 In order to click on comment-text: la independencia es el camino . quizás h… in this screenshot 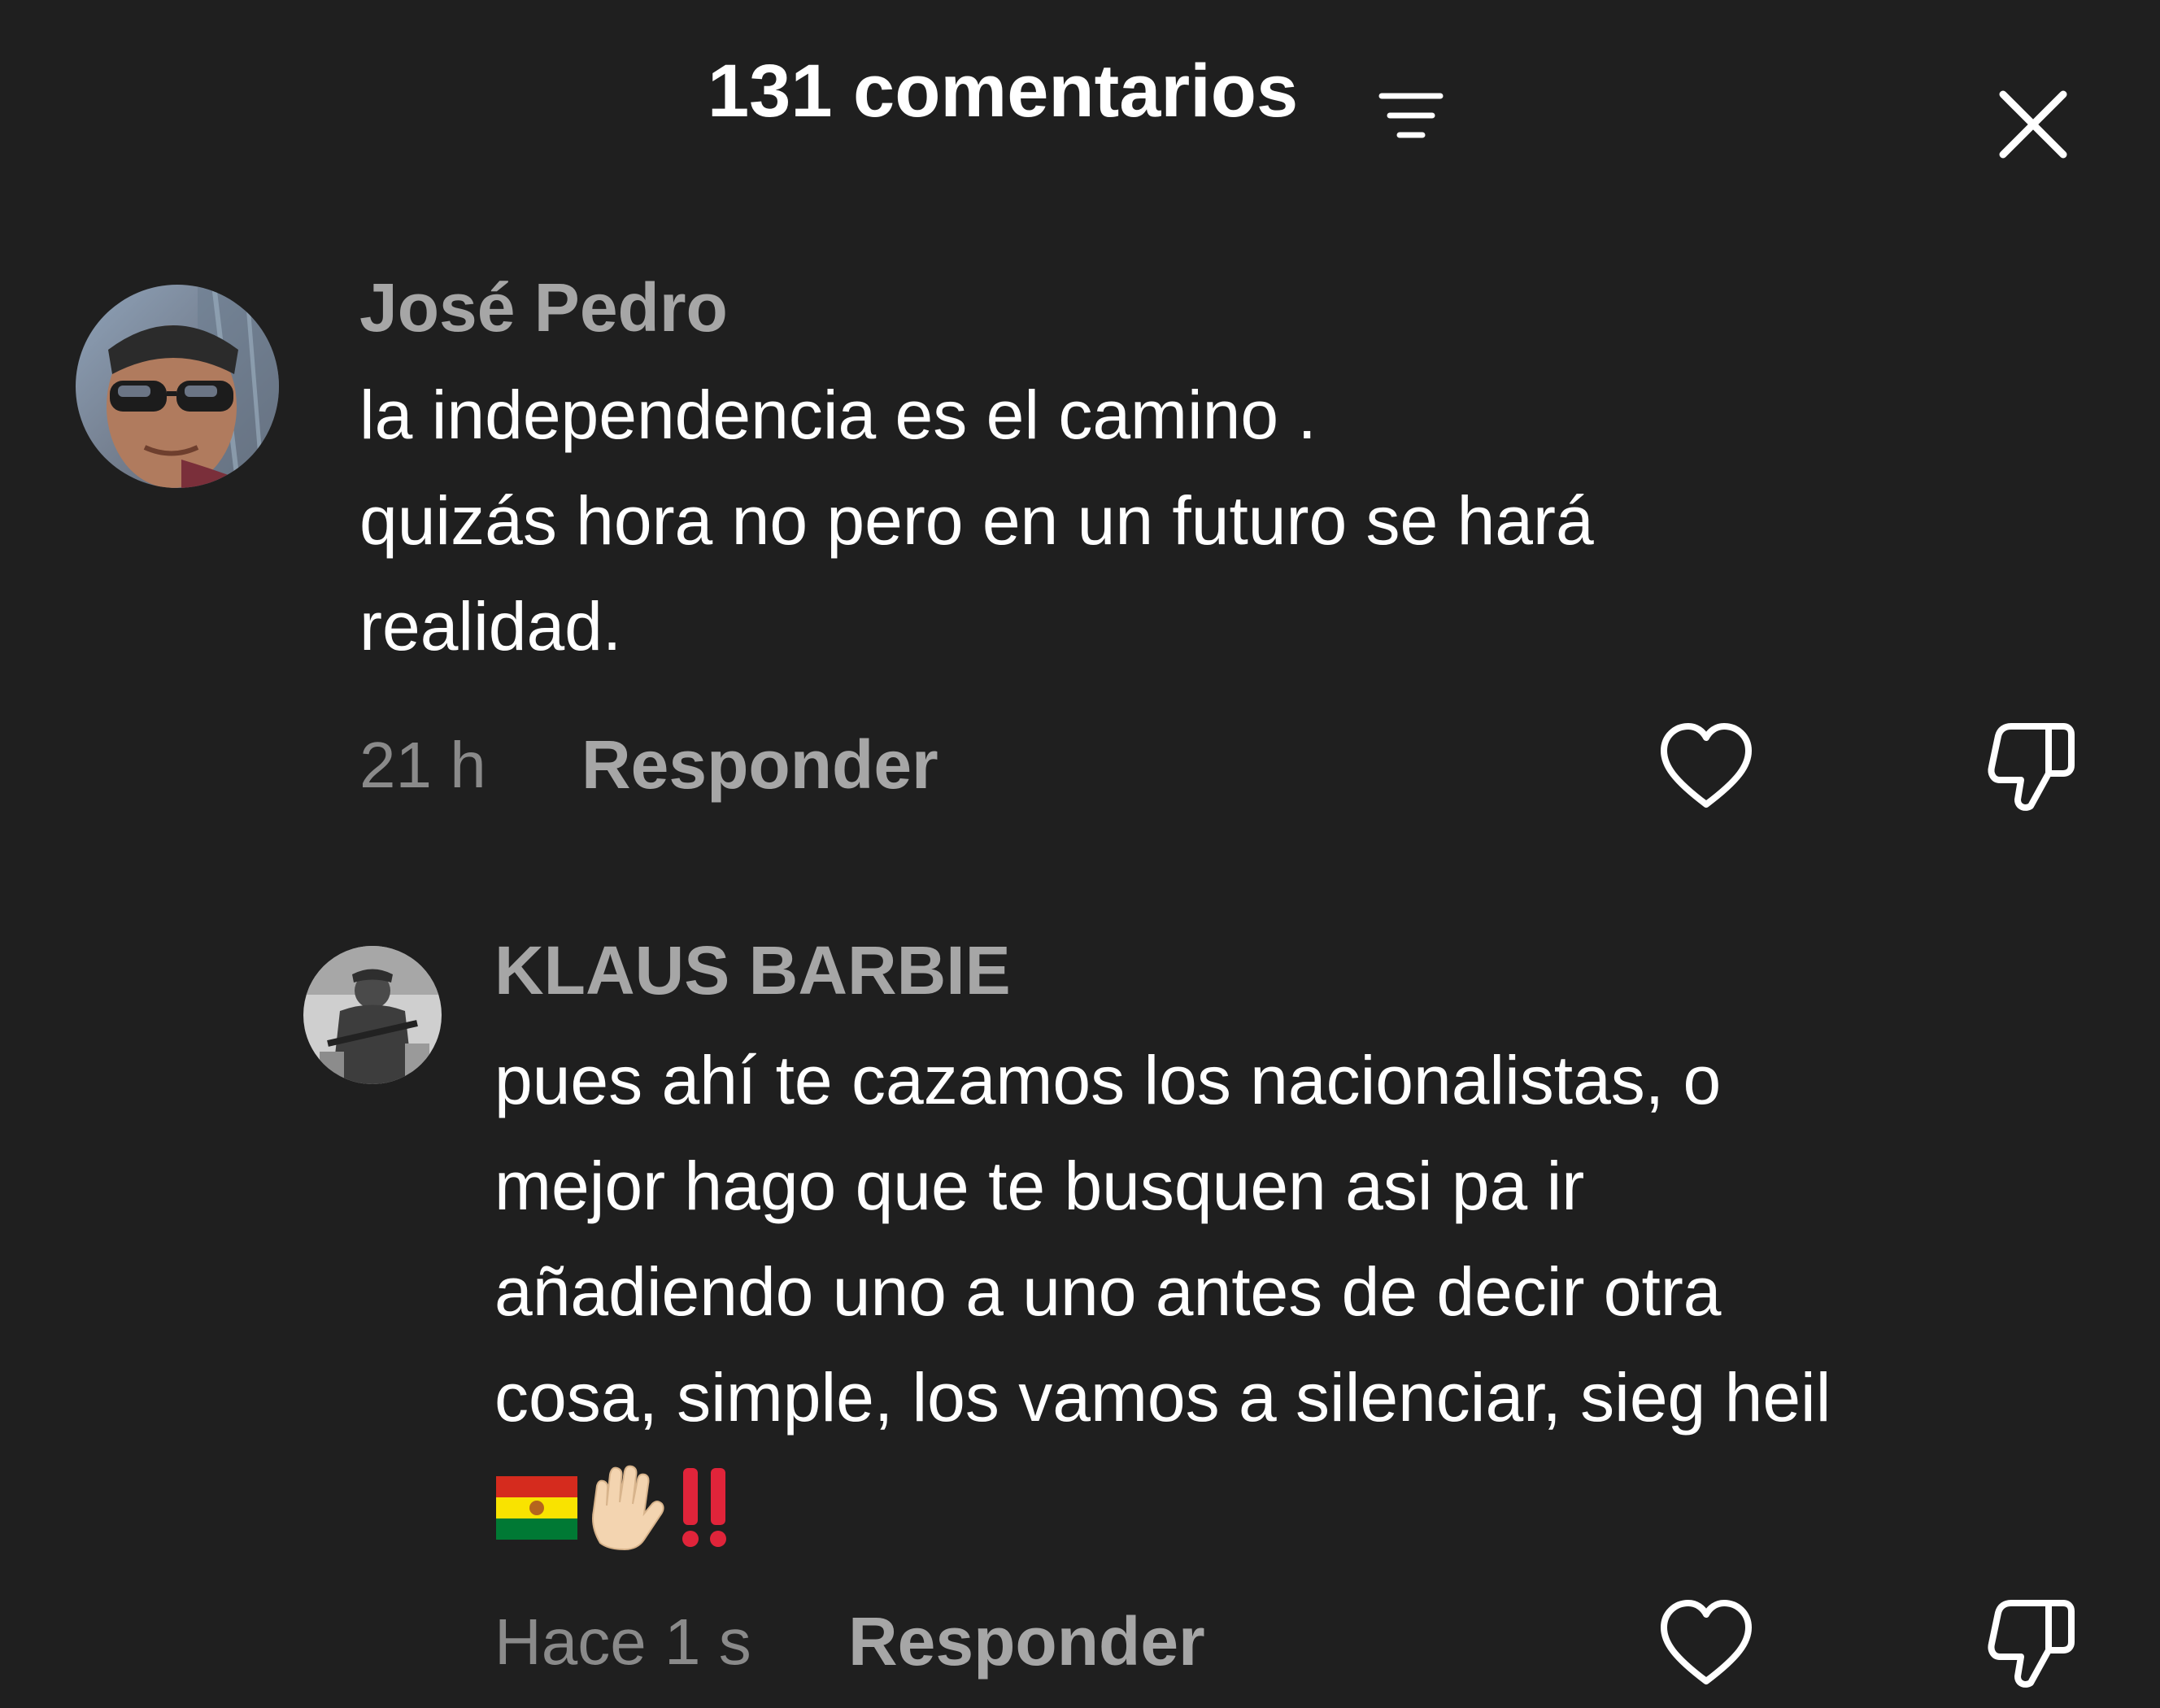, I will do `click(976, 520)`.